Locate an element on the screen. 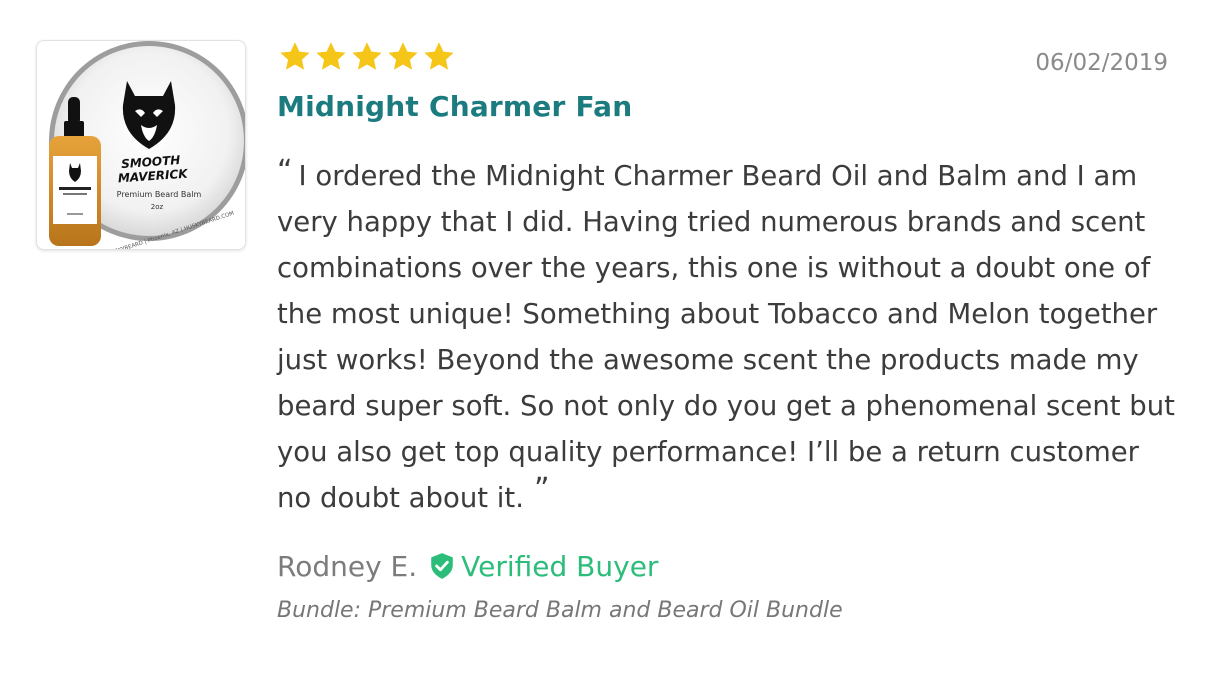  author-name: Rodney E. is located at coordinates (347, 566).